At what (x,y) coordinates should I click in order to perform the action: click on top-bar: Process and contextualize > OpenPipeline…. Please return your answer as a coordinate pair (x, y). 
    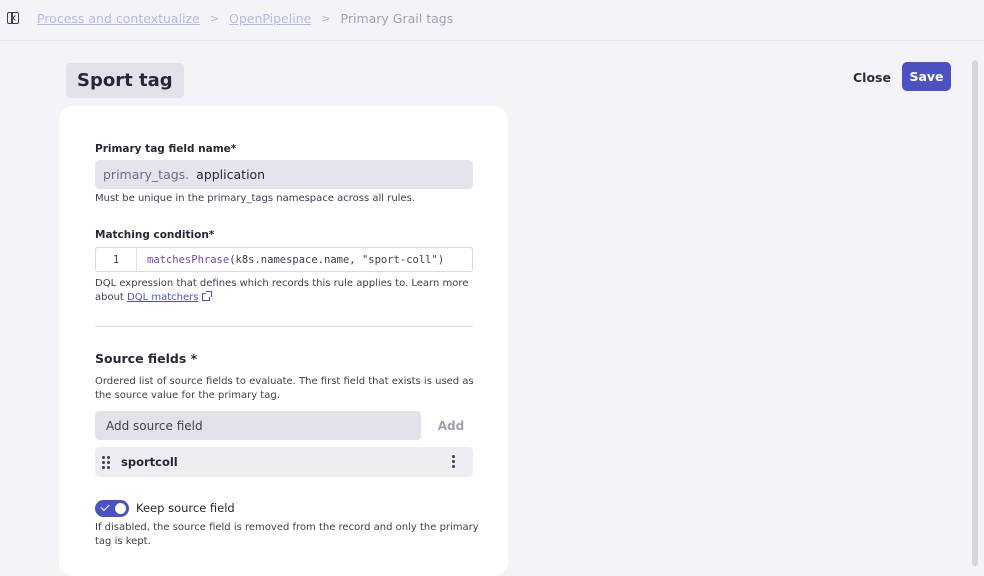
    Looking at the image, I should click on (492, 20).